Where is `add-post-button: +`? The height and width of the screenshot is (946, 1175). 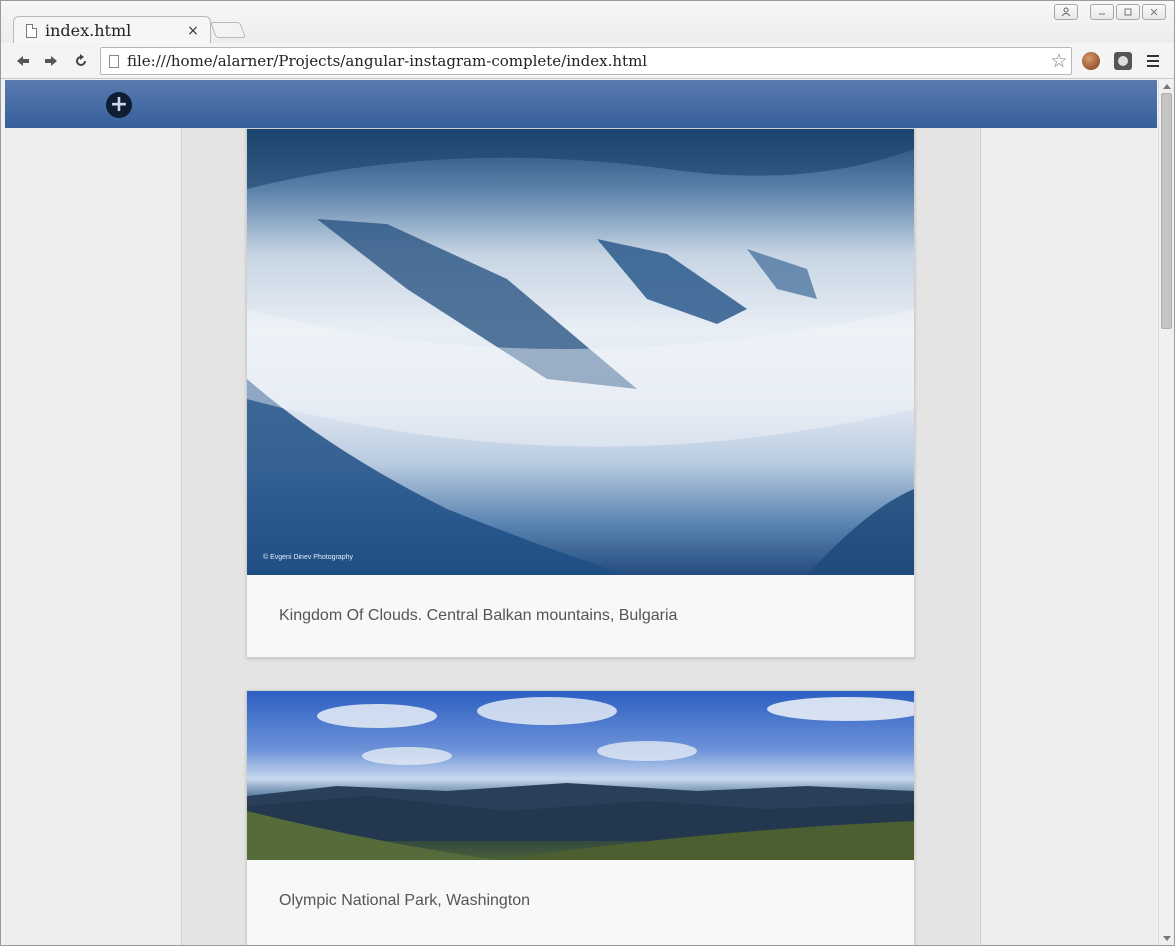
add-post-button: + is located at coordinates (119, 105).